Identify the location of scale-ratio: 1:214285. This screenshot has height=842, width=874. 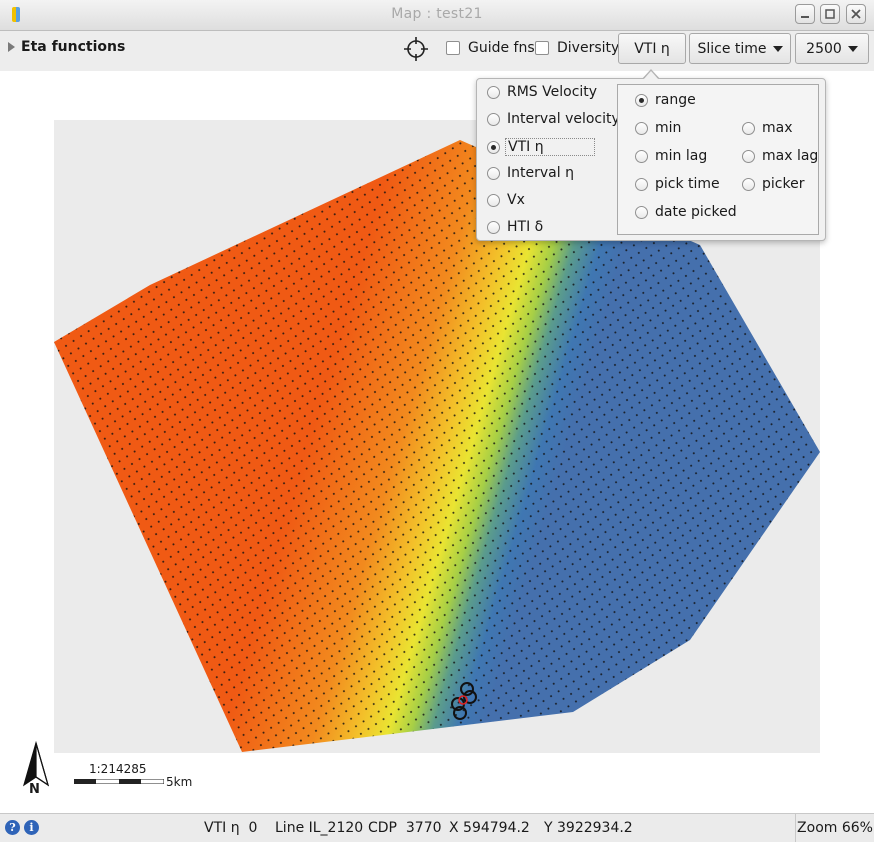
(118, 769).